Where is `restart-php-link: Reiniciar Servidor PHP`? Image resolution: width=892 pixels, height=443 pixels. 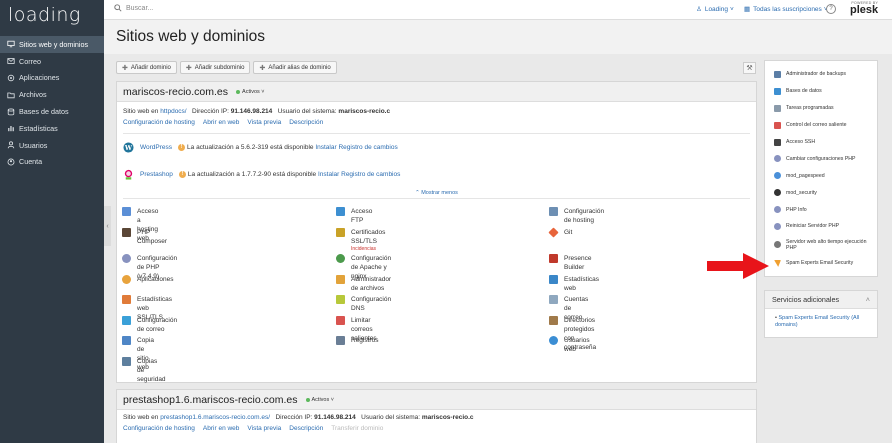 restart-php-link: Reiniciar Servidor PHP is located at coordinates (821, 226).